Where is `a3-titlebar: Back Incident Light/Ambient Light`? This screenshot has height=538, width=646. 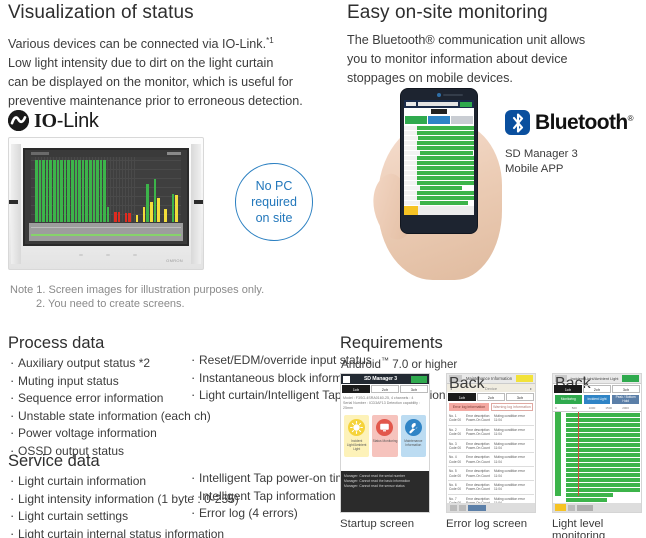 a3-titlebar: Back Incident Light/Ambient Light is located at coordinates (597, 383).